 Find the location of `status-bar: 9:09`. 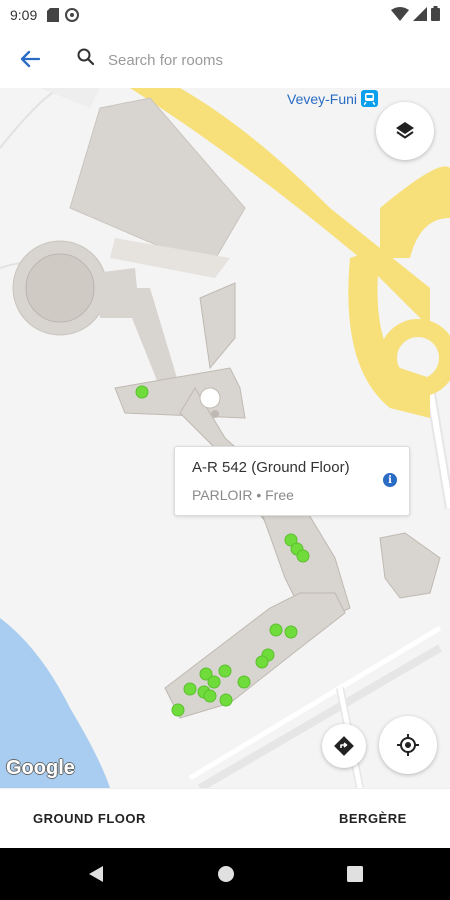

status-bar: 9:09 is located at coordinates (225, 15).